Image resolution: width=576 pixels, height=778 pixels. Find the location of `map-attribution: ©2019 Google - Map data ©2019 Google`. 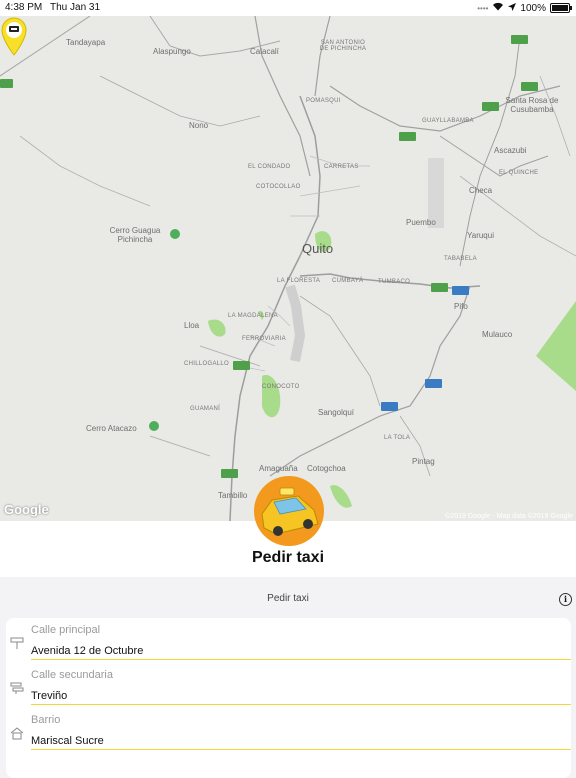

map-attribution: ©2019 Google - Map data ©2019 Google is located at coordinates (509, 516).